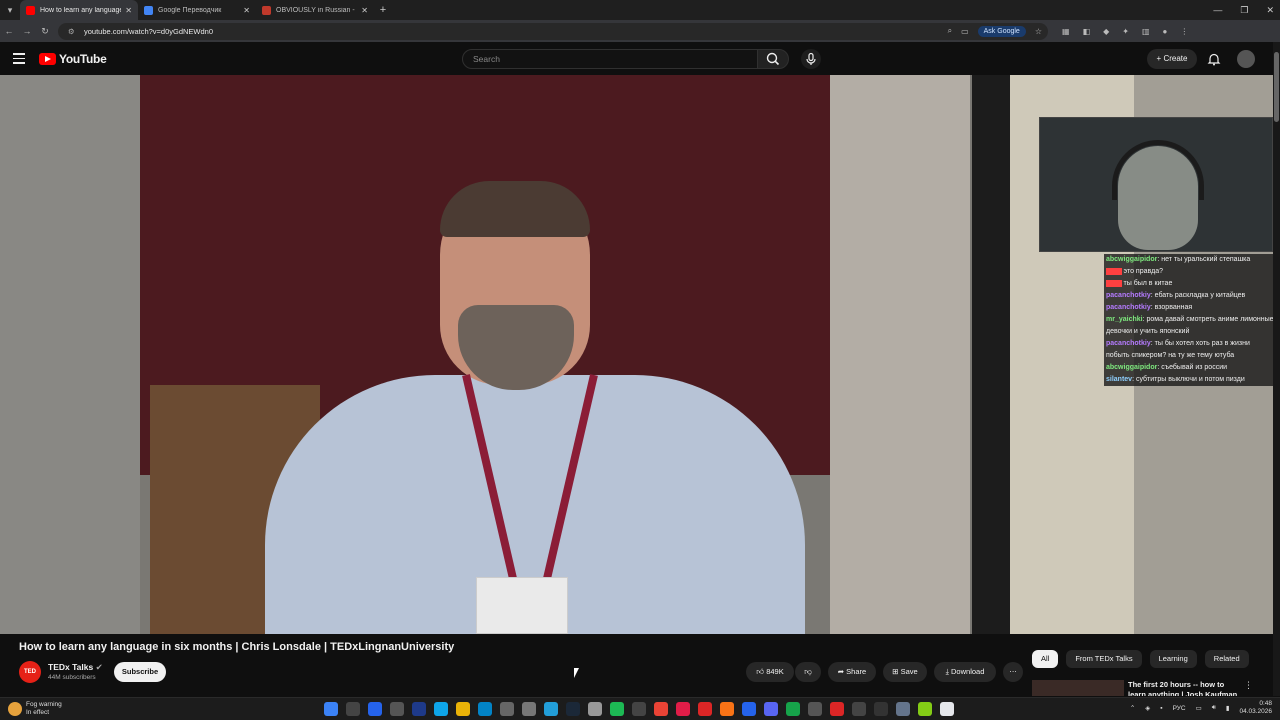 This screenshot has height=720, width=1280. I want to click on system-tray: ⌃ ◈ ▪ РУС ▭ 🔊︎ ▮ 0:48 04.03.2026, so click(1201, 708).